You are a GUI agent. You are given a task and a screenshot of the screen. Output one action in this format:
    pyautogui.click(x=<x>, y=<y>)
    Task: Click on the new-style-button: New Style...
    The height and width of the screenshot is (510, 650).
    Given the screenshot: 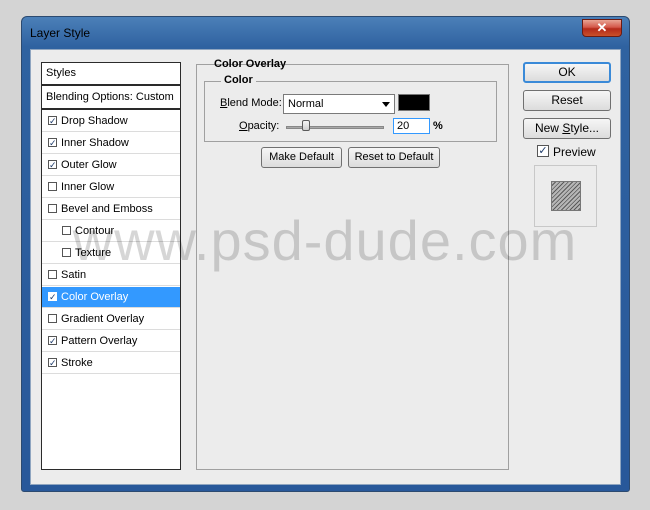 What is the action you would take?
    pyautogui.click(x=567, y=128)
    